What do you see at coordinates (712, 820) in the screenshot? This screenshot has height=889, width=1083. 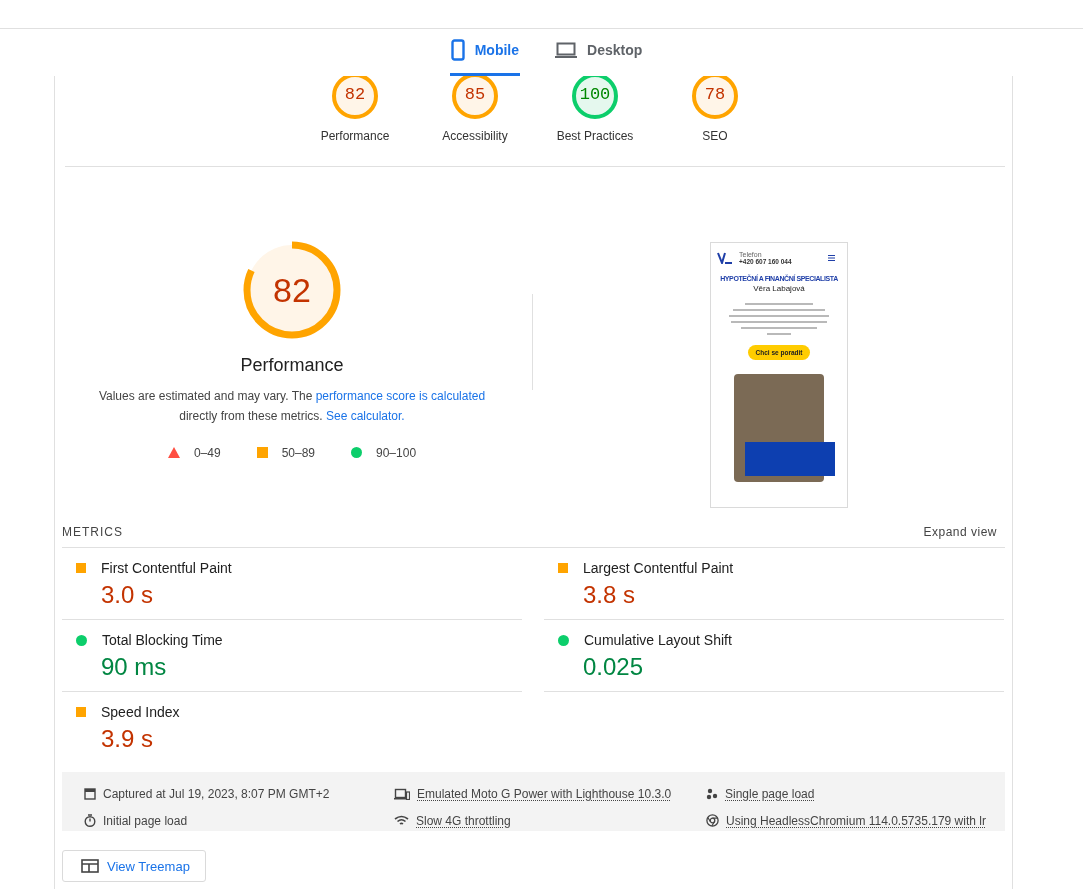 I see `browser-icon` at bounding box center [712, 820].